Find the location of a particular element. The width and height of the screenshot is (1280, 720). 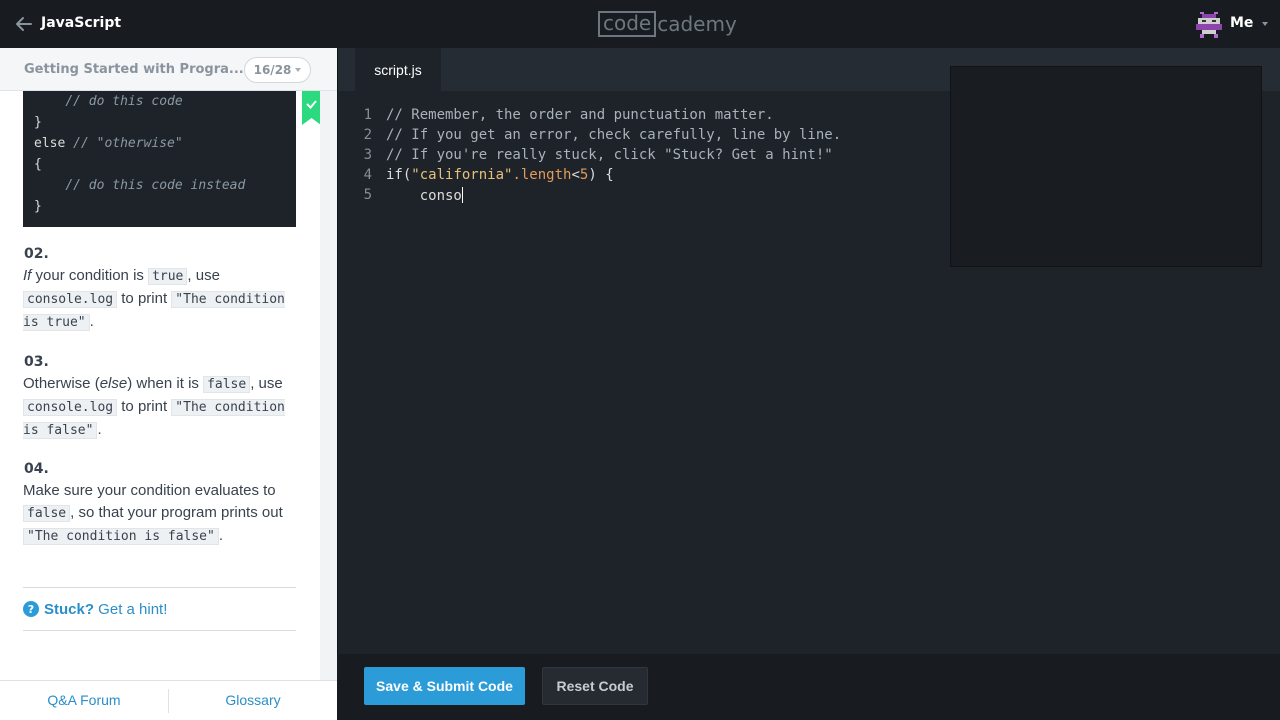

scrollbar is located at coordinates (328, 405).